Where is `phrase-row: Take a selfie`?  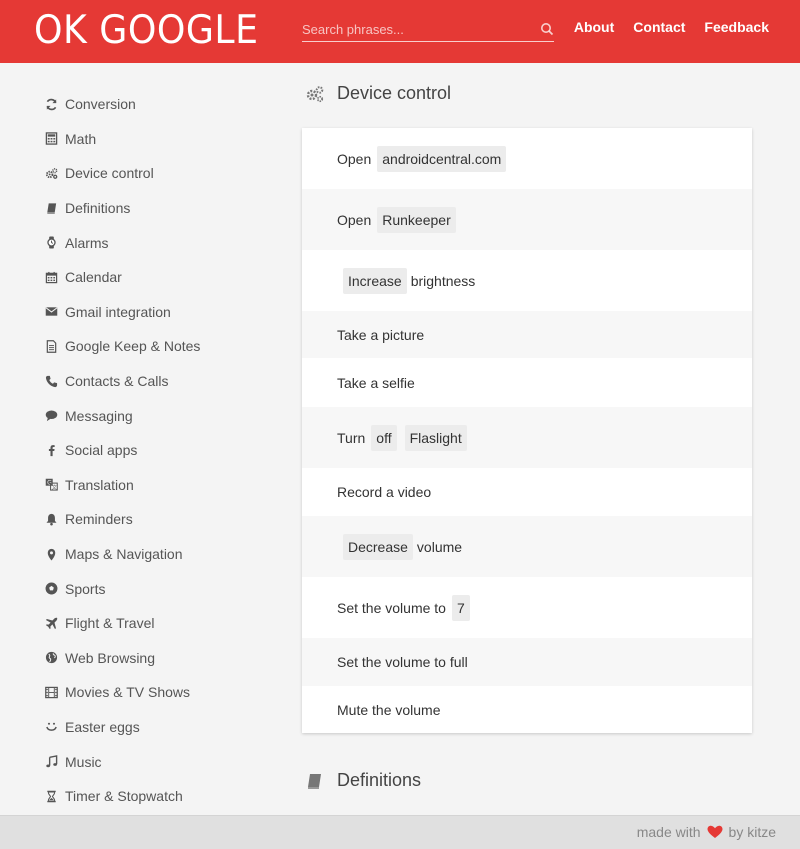 phrase-row: Take a selfie is located at coordinates (527, 382).